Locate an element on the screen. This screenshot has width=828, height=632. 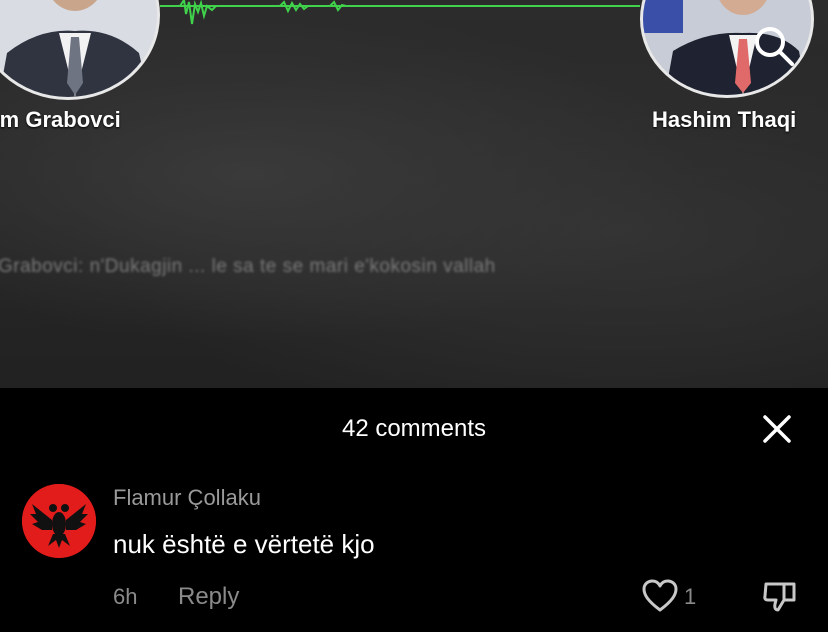
search-button is located at coordinates (774, 46).